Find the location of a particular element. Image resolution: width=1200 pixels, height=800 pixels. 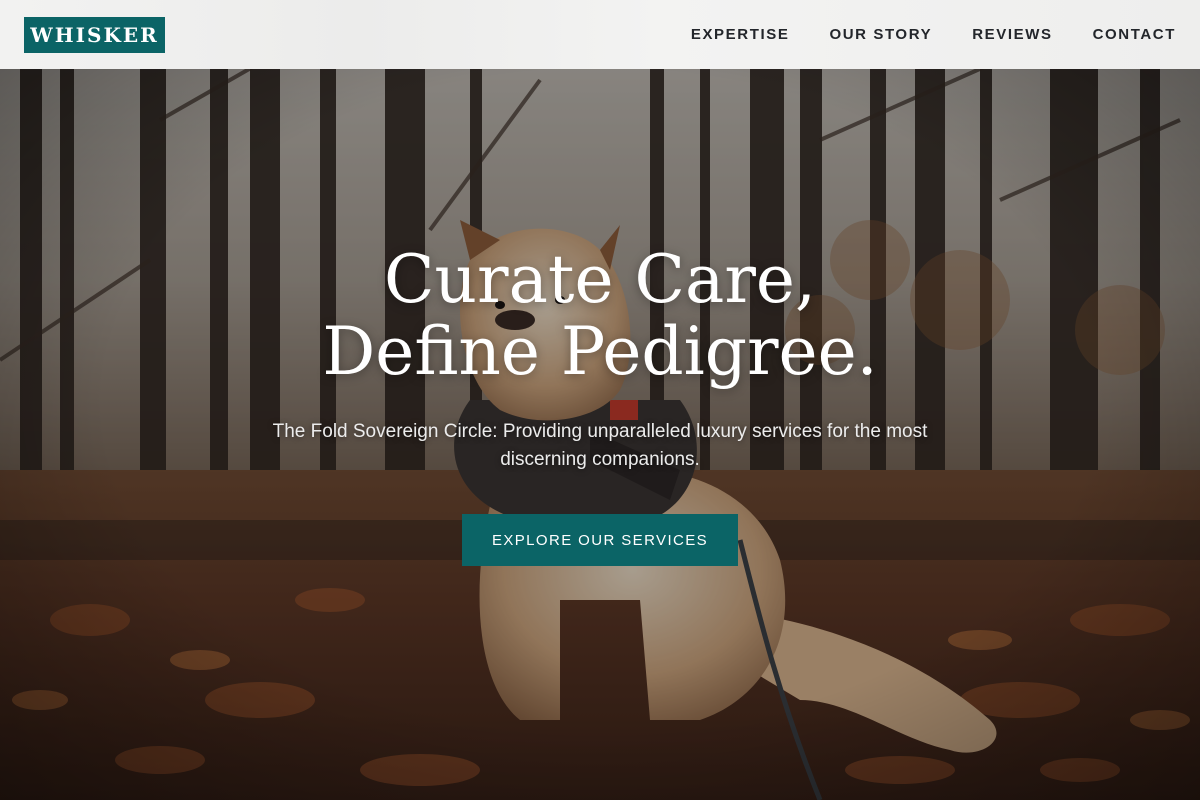

nav-link-expertise: EXPERTISE is located at coordinates (740, 34).